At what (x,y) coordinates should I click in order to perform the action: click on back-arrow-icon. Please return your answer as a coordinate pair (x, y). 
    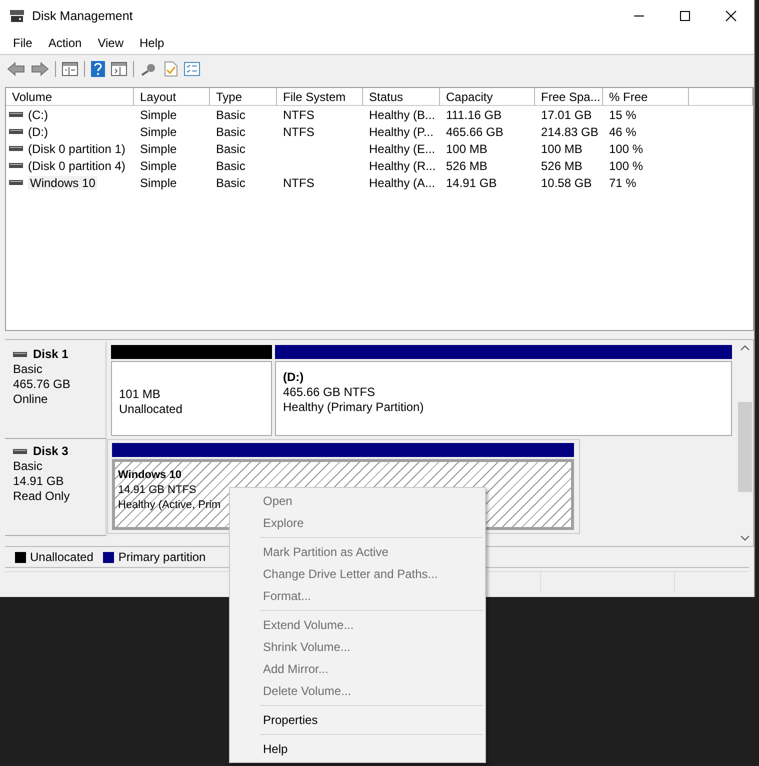
    Looking at the image, I should click on (16, 69).